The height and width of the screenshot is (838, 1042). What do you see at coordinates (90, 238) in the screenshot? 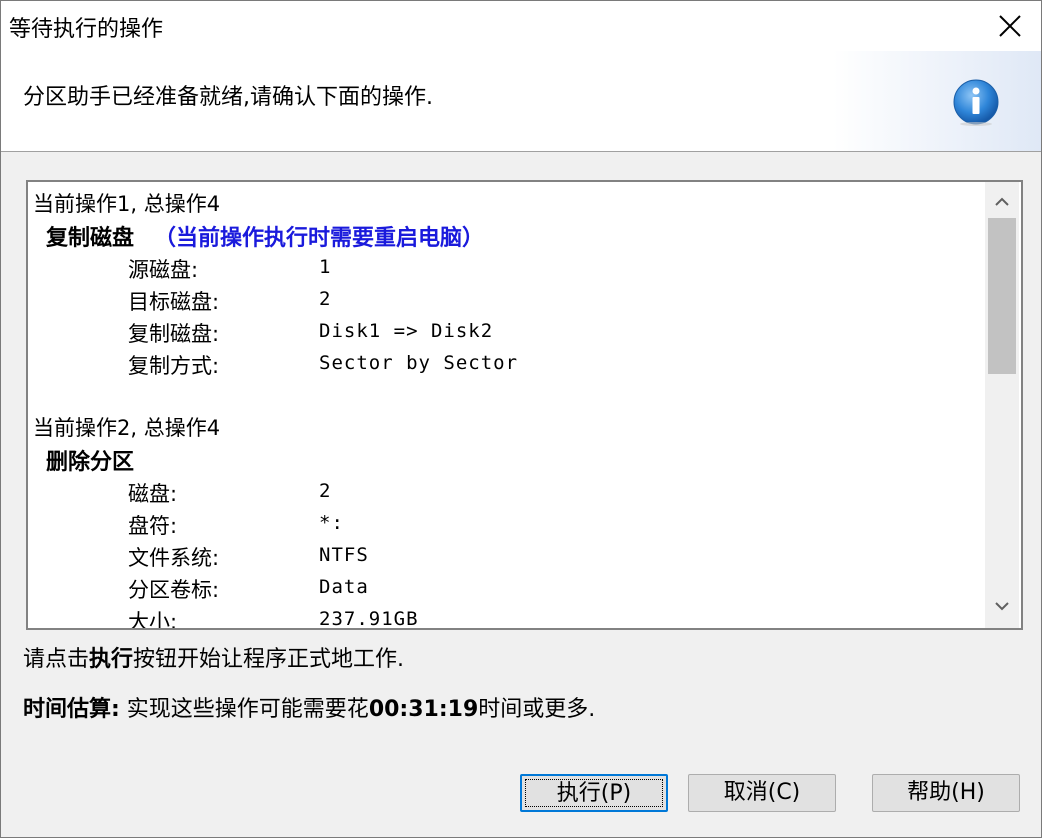
I see `operation-1-name: 复制磁盘` at bounding box center [90, 238].